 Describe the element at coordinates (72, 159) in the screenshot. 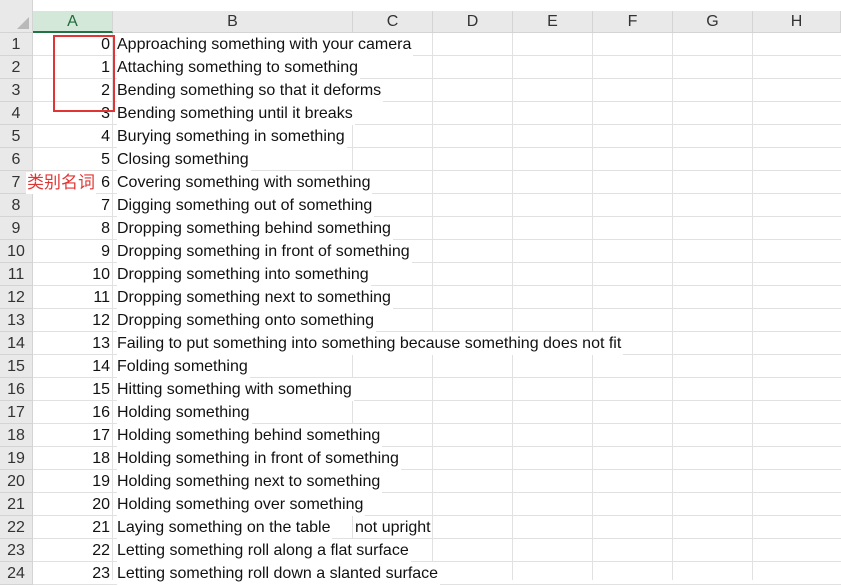

I see `cell-a6: 5` at that location.